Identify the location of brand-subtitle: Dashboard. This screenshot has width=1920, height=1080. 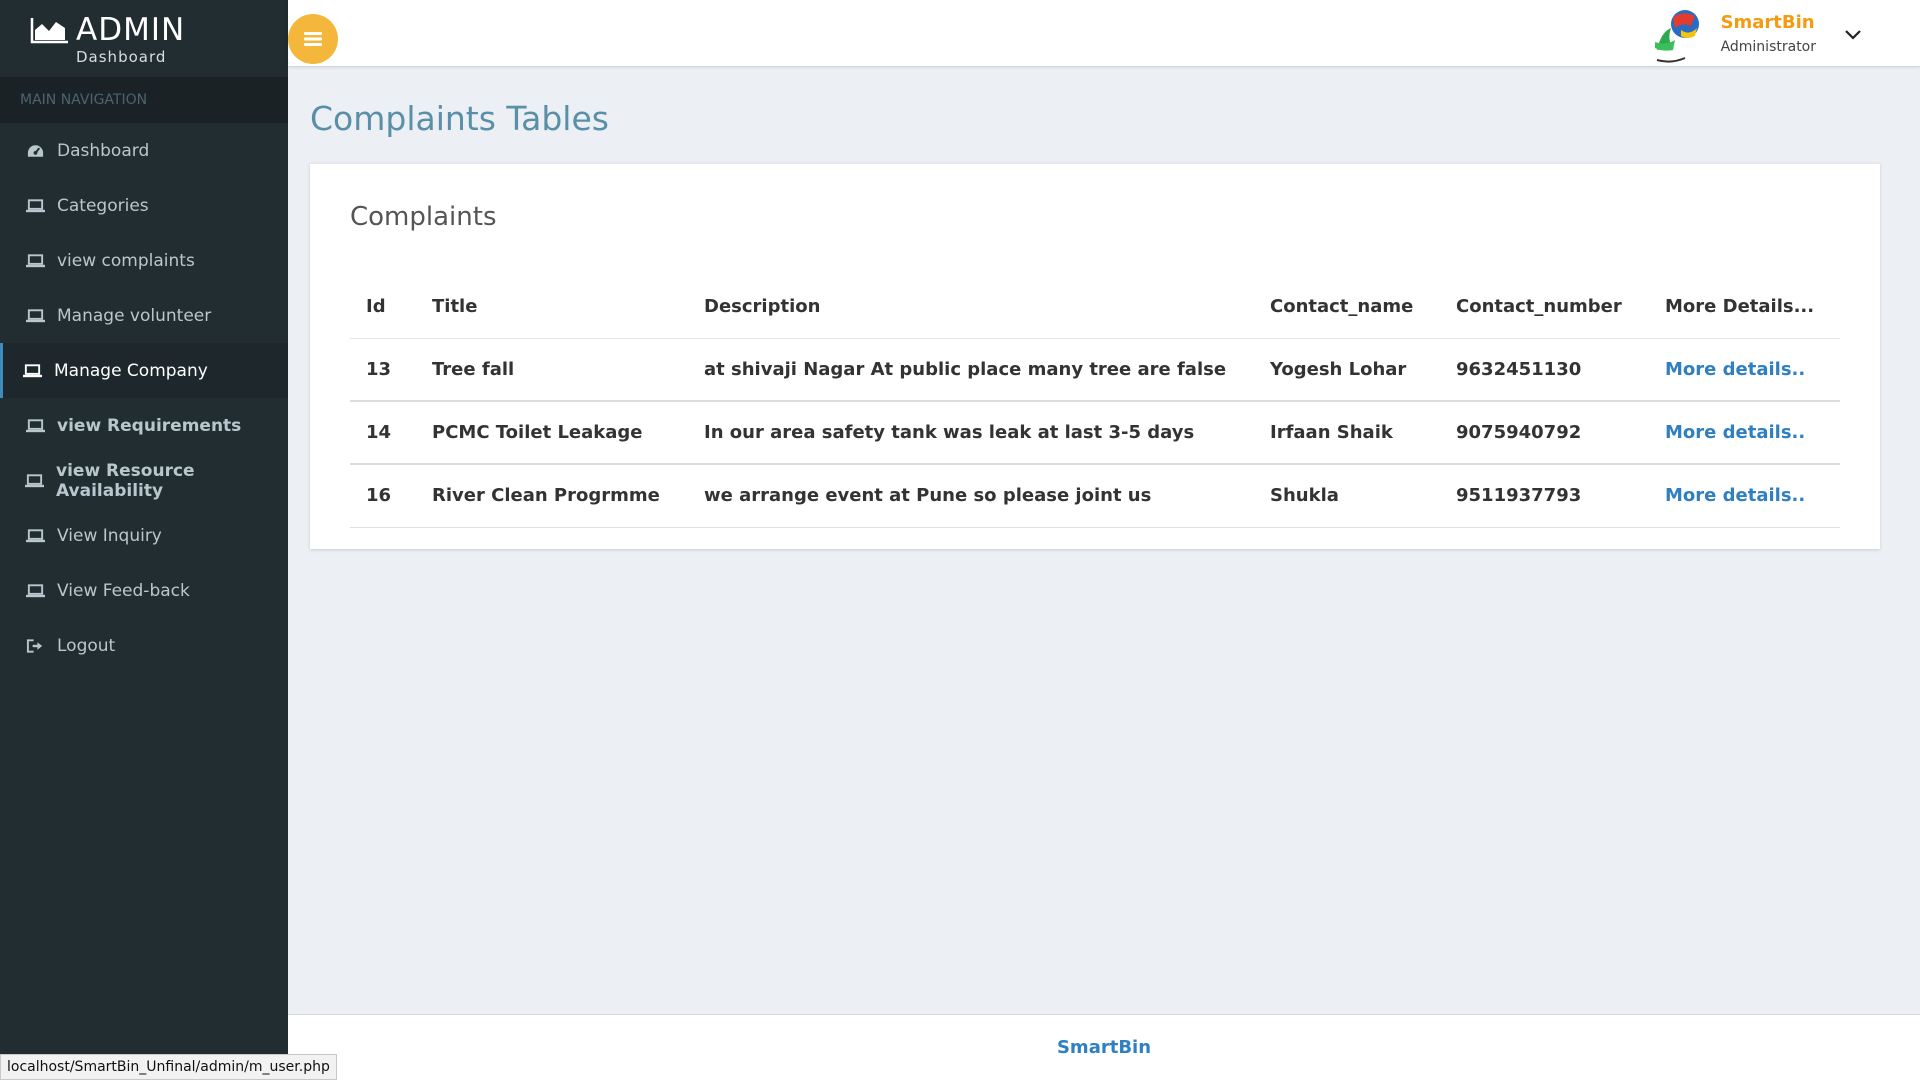
(121, 56).